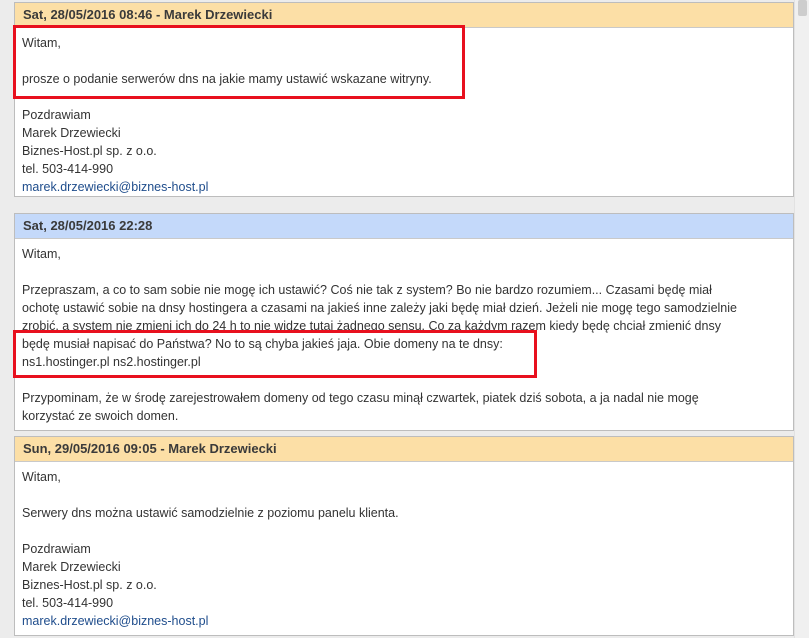 The image size is (809, 638). Describe the element at coordinates (100, 416) in the screenshot. I see `message-line: korzystać ze swoich domen.` at that location.